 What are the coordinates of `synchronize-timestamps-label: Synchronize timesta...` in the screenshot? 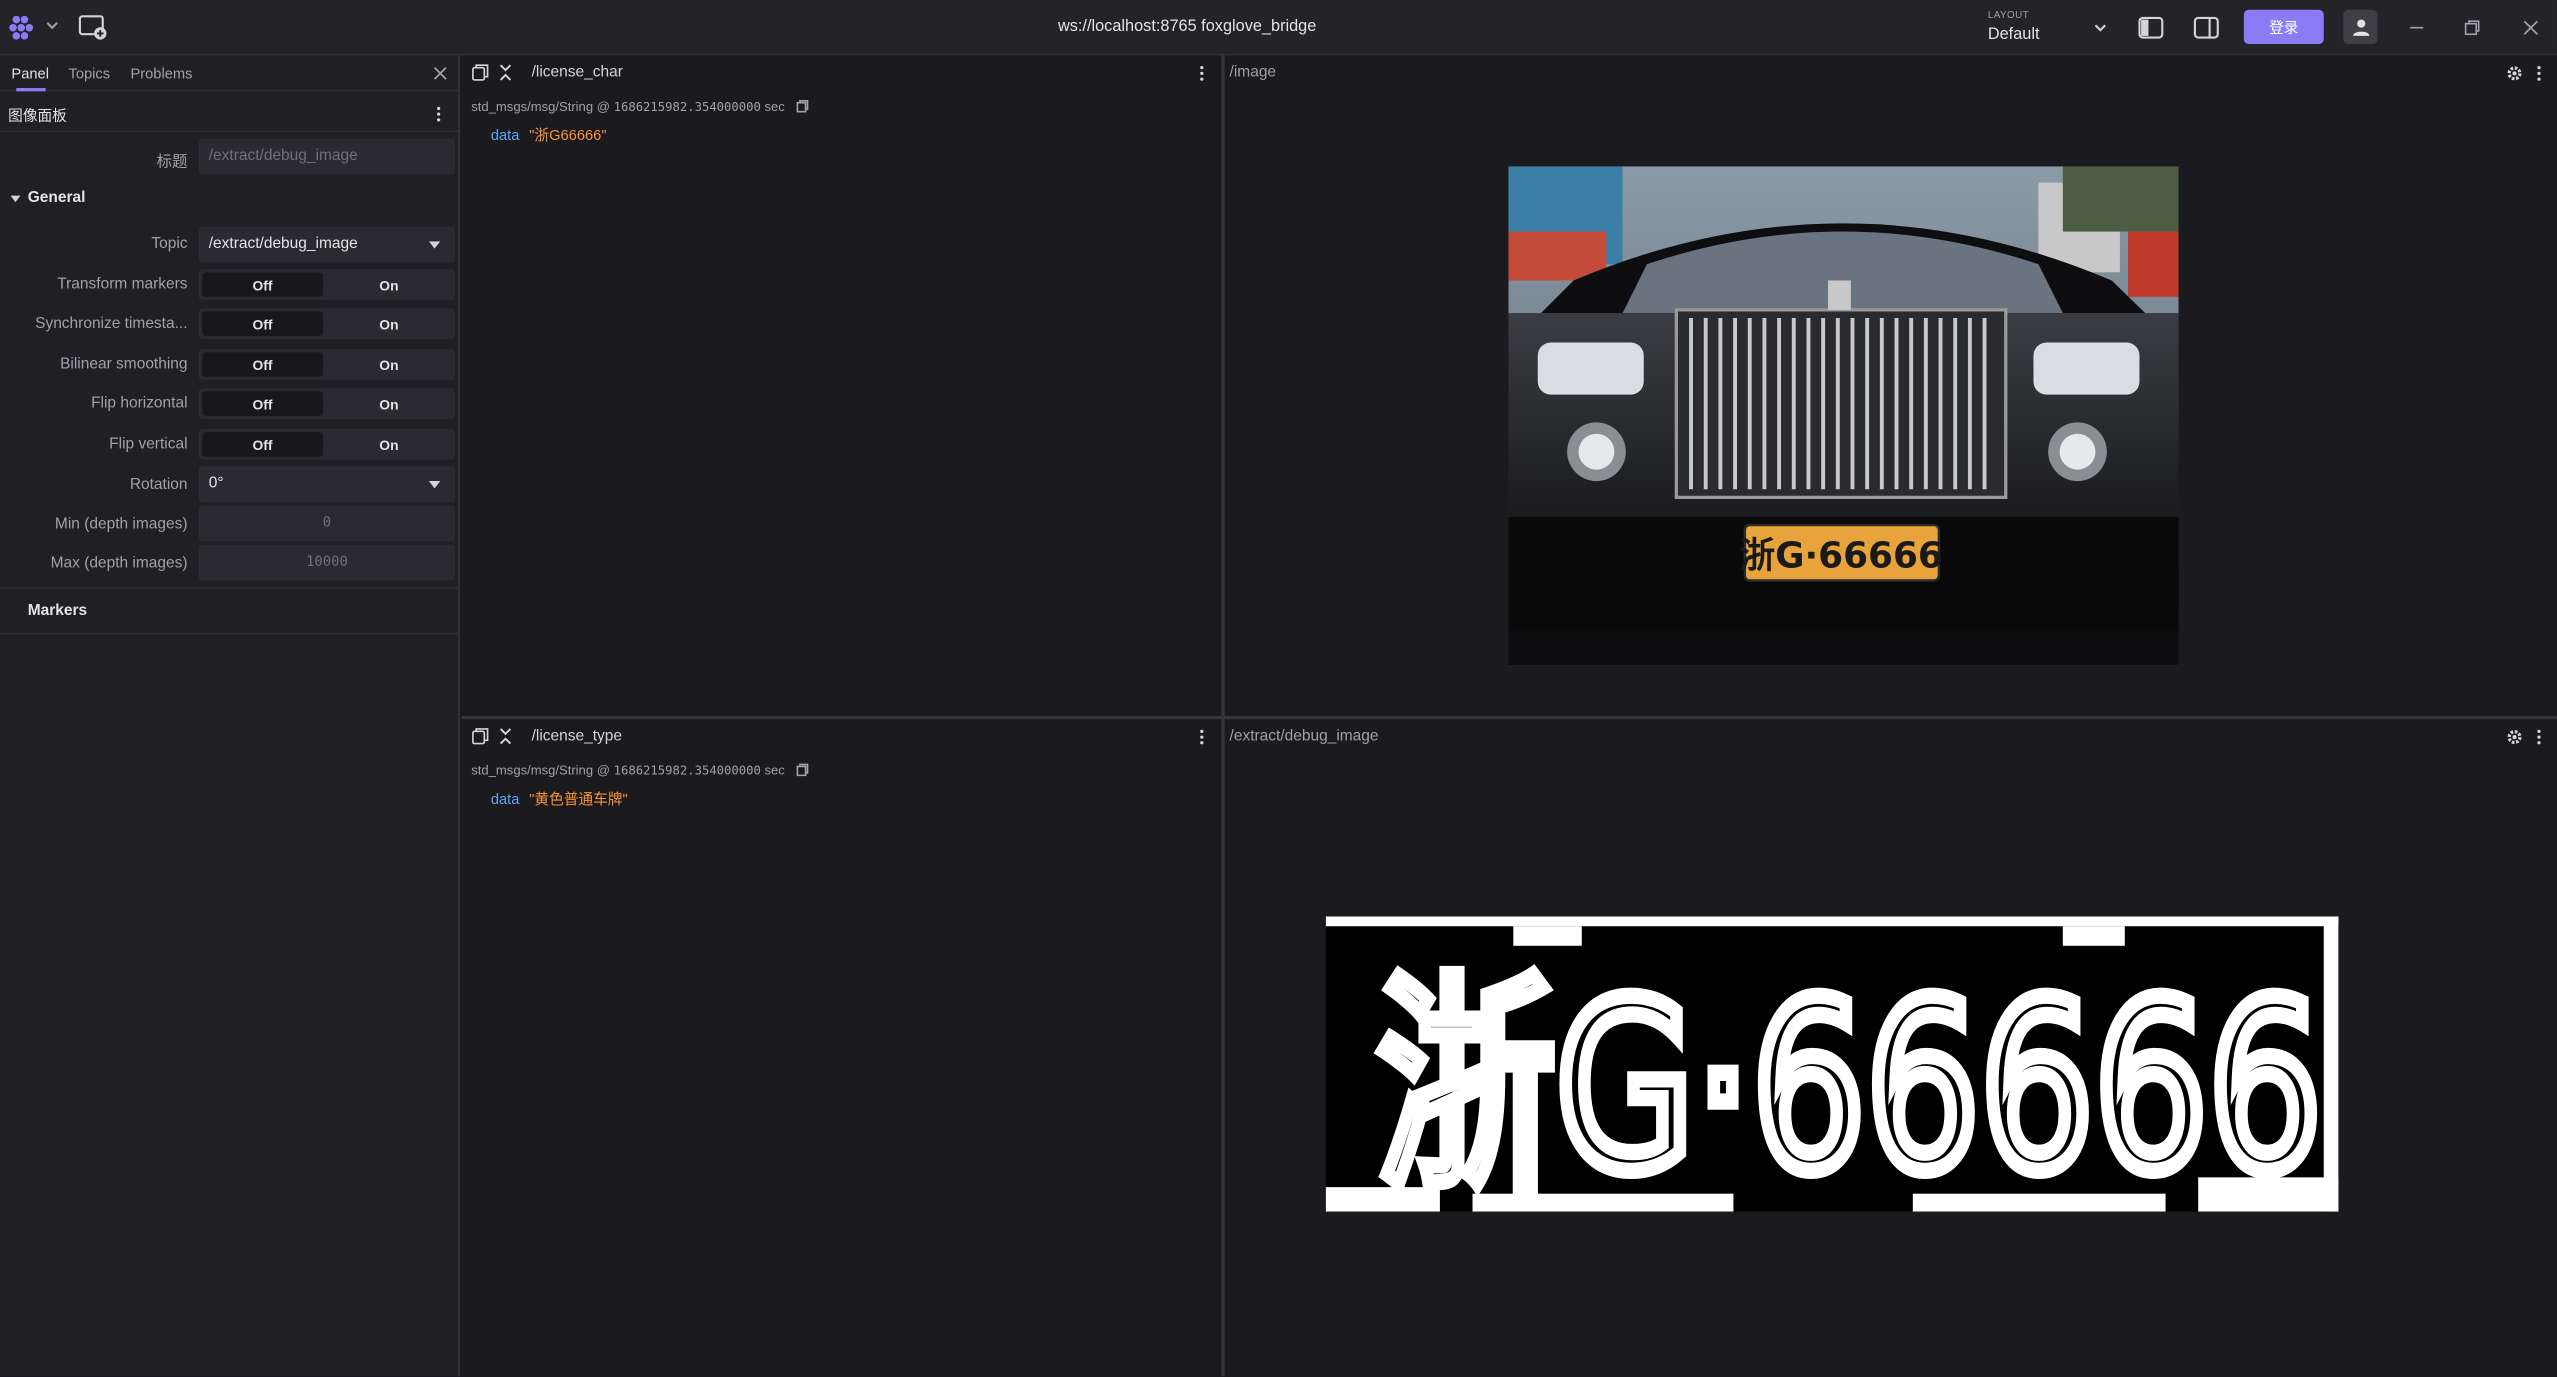 It's located at (111, 323).